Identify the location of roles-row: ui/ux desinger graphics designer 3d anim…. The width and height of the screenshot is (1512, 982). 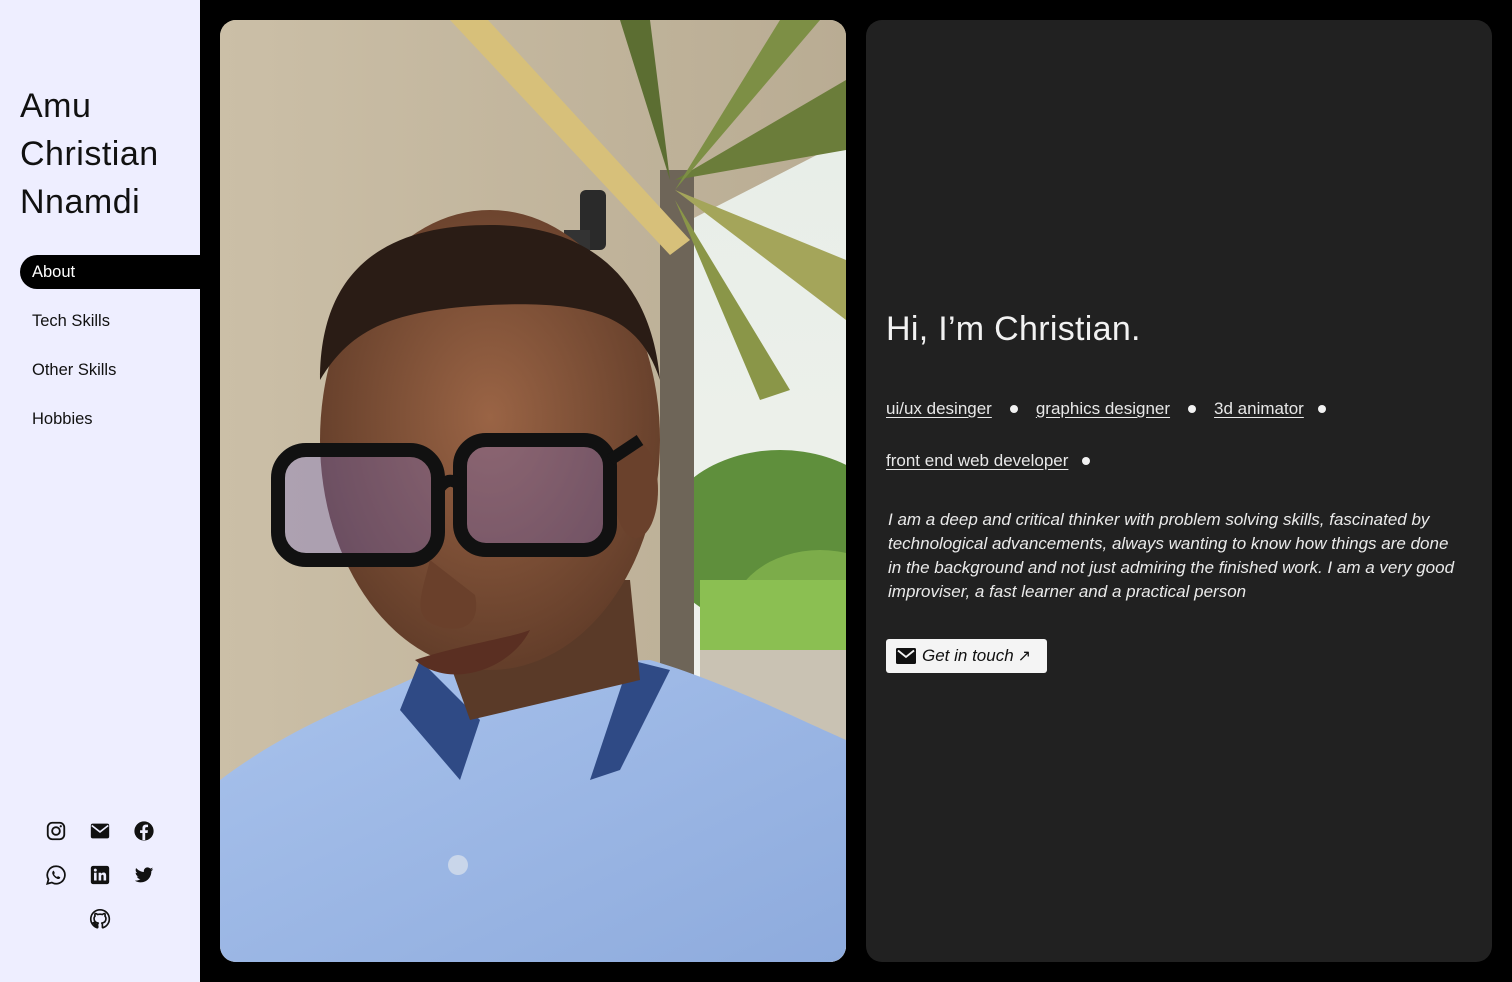
(1166, 409).